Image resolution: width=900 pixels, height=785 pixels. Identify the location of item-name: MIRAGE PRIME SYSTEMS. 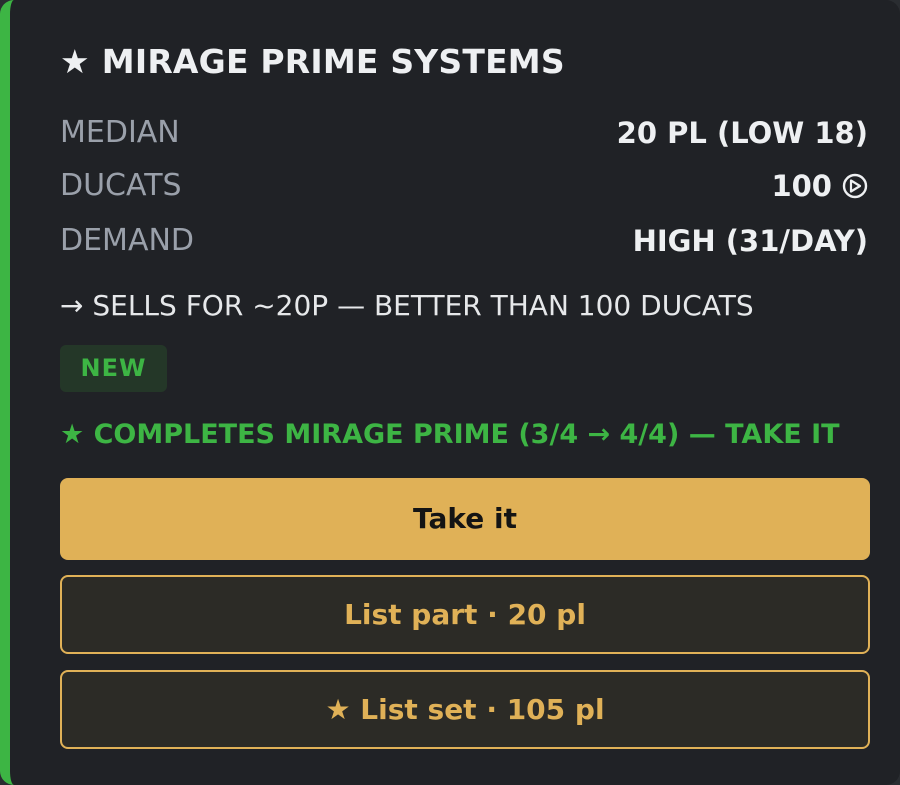
(333, 61).